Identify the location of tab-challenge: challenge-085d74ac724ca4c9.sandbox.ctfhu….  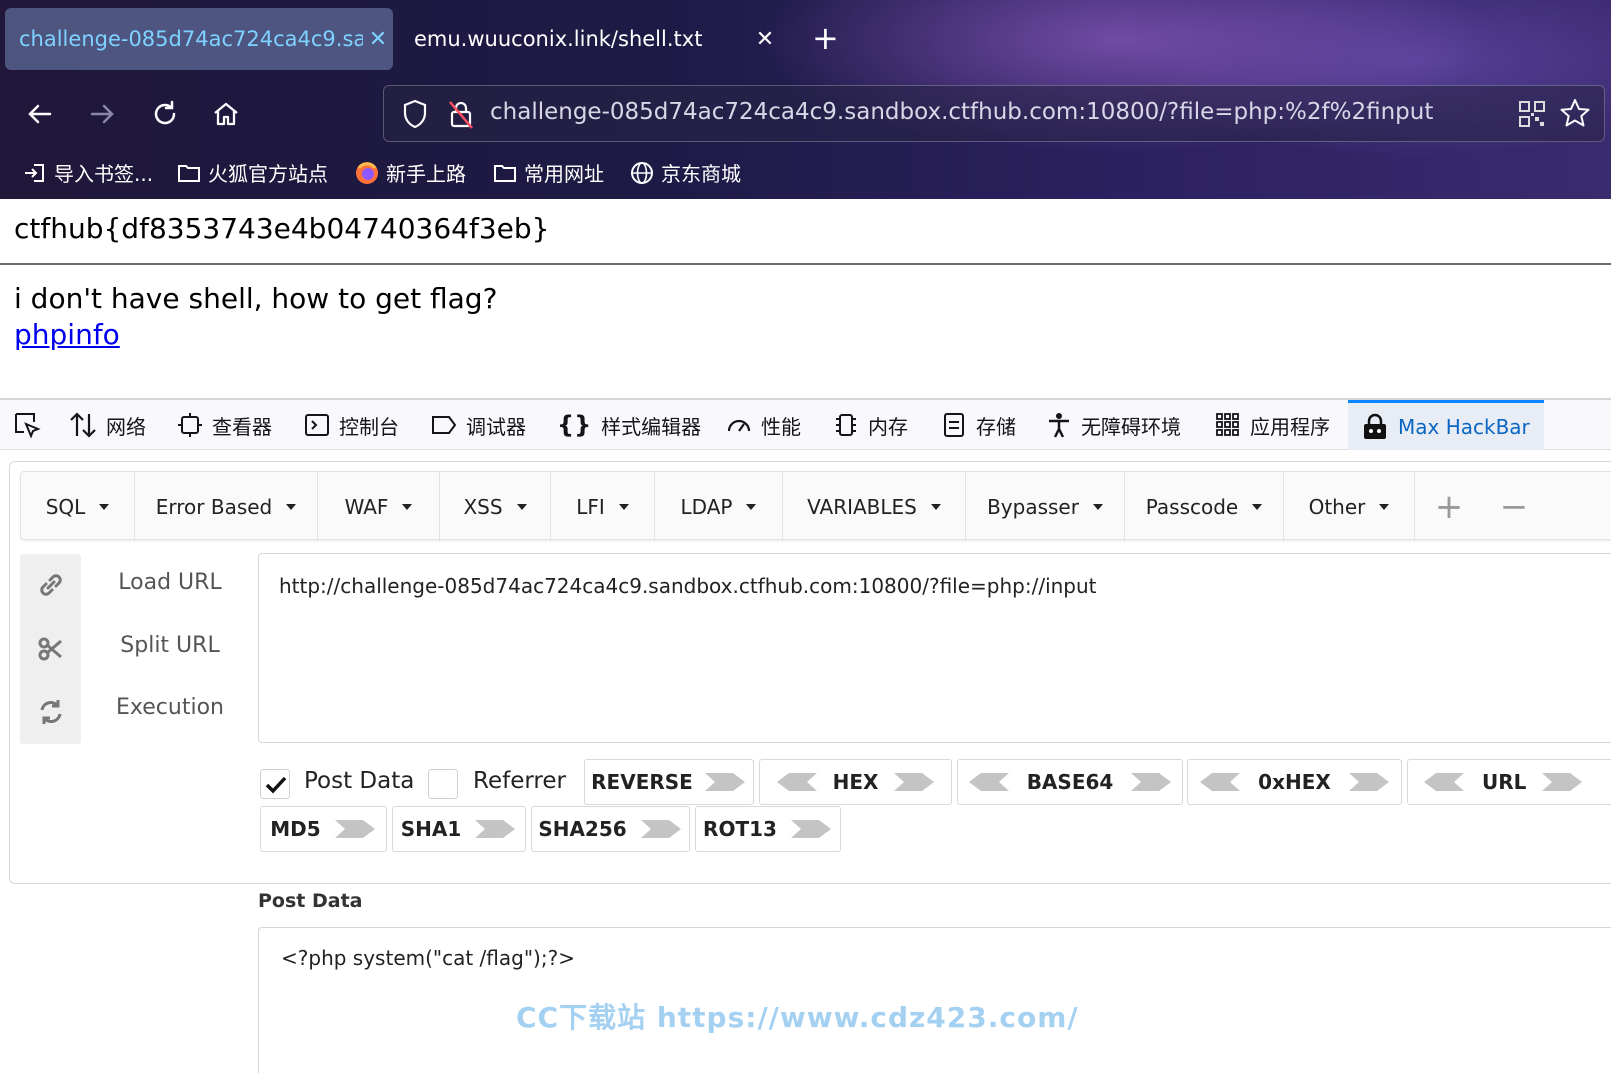
(199, 39).